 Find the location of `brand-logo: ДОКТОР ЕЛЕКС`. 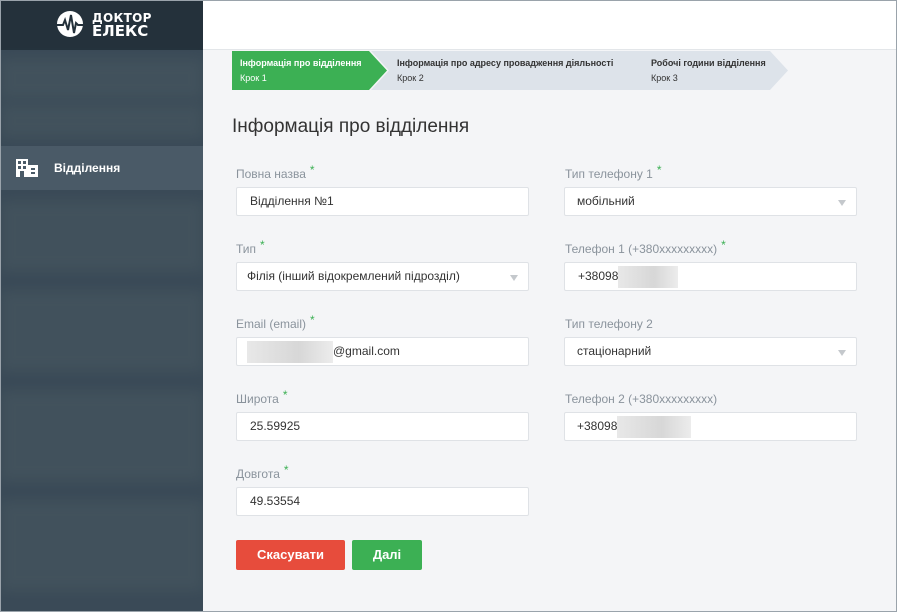

brand-logo: ДОКТОР ЕЛЕКС is located at coordinates (103, 24).